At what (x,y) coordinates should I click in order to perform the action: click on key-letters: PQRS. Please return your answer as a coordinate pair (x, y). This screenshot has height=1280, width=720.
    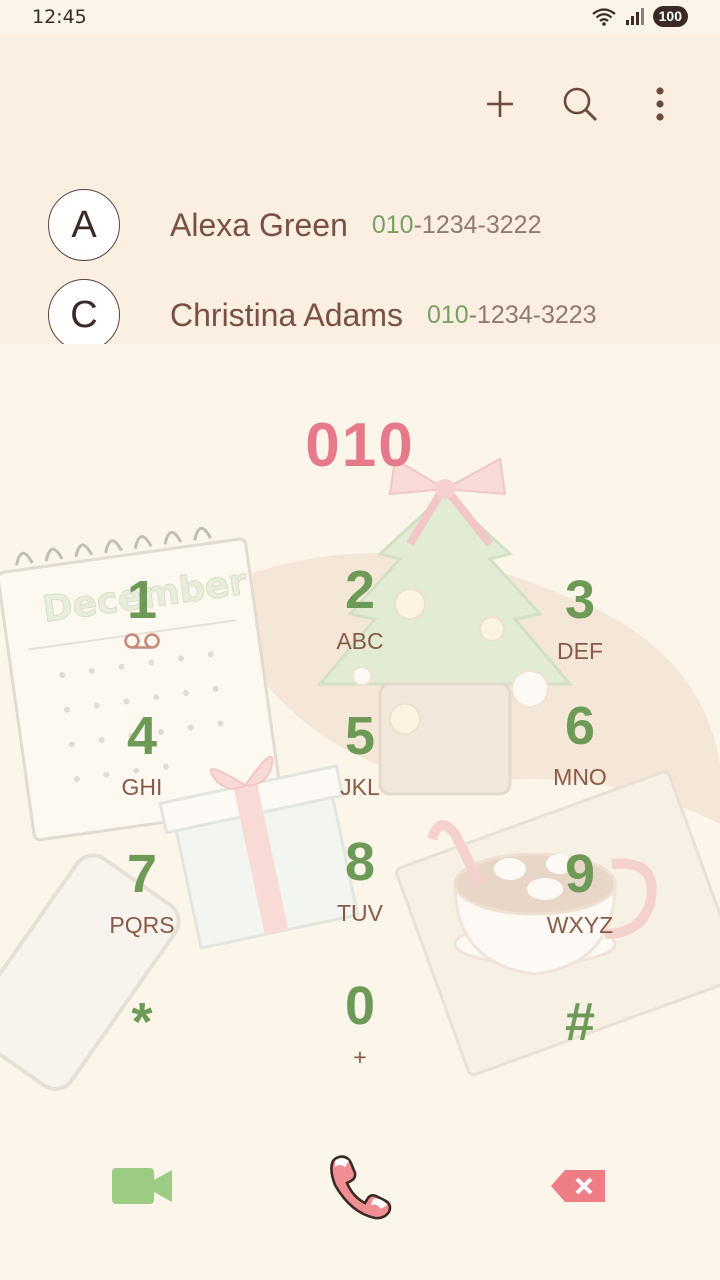
    Looking at the image, I should click on (142, 925).